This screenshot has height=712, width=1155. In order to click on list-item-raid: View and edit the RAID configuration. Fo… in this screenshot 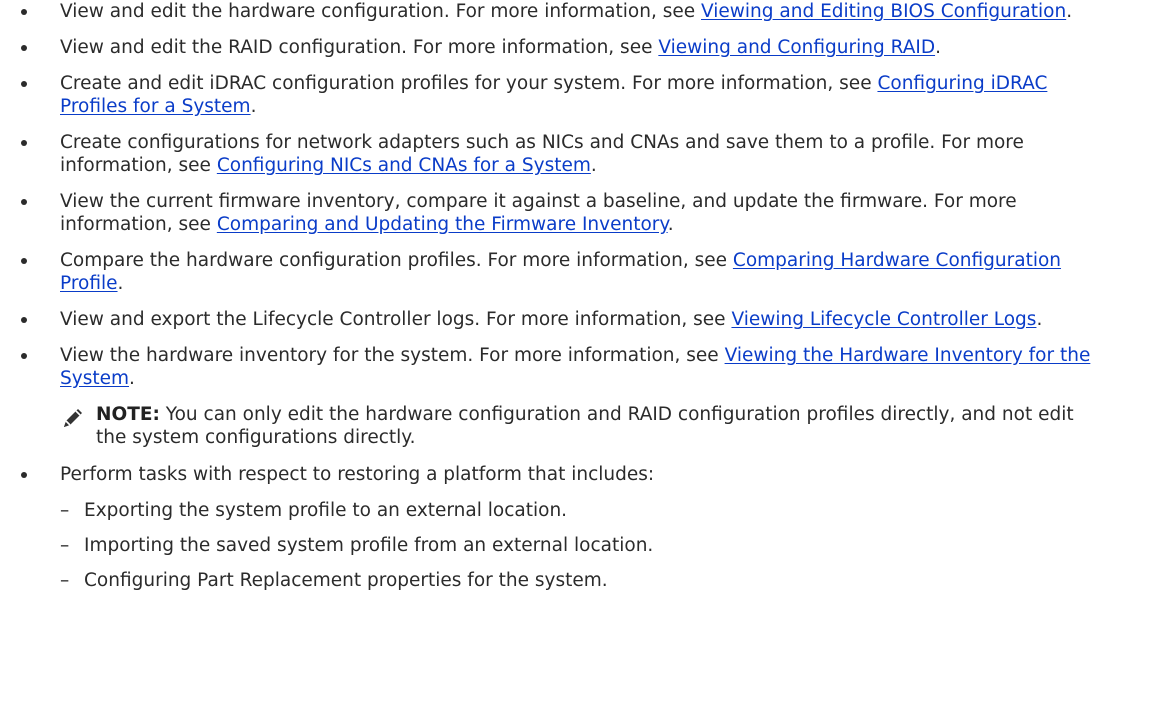, I will do `click(577, 47)`.